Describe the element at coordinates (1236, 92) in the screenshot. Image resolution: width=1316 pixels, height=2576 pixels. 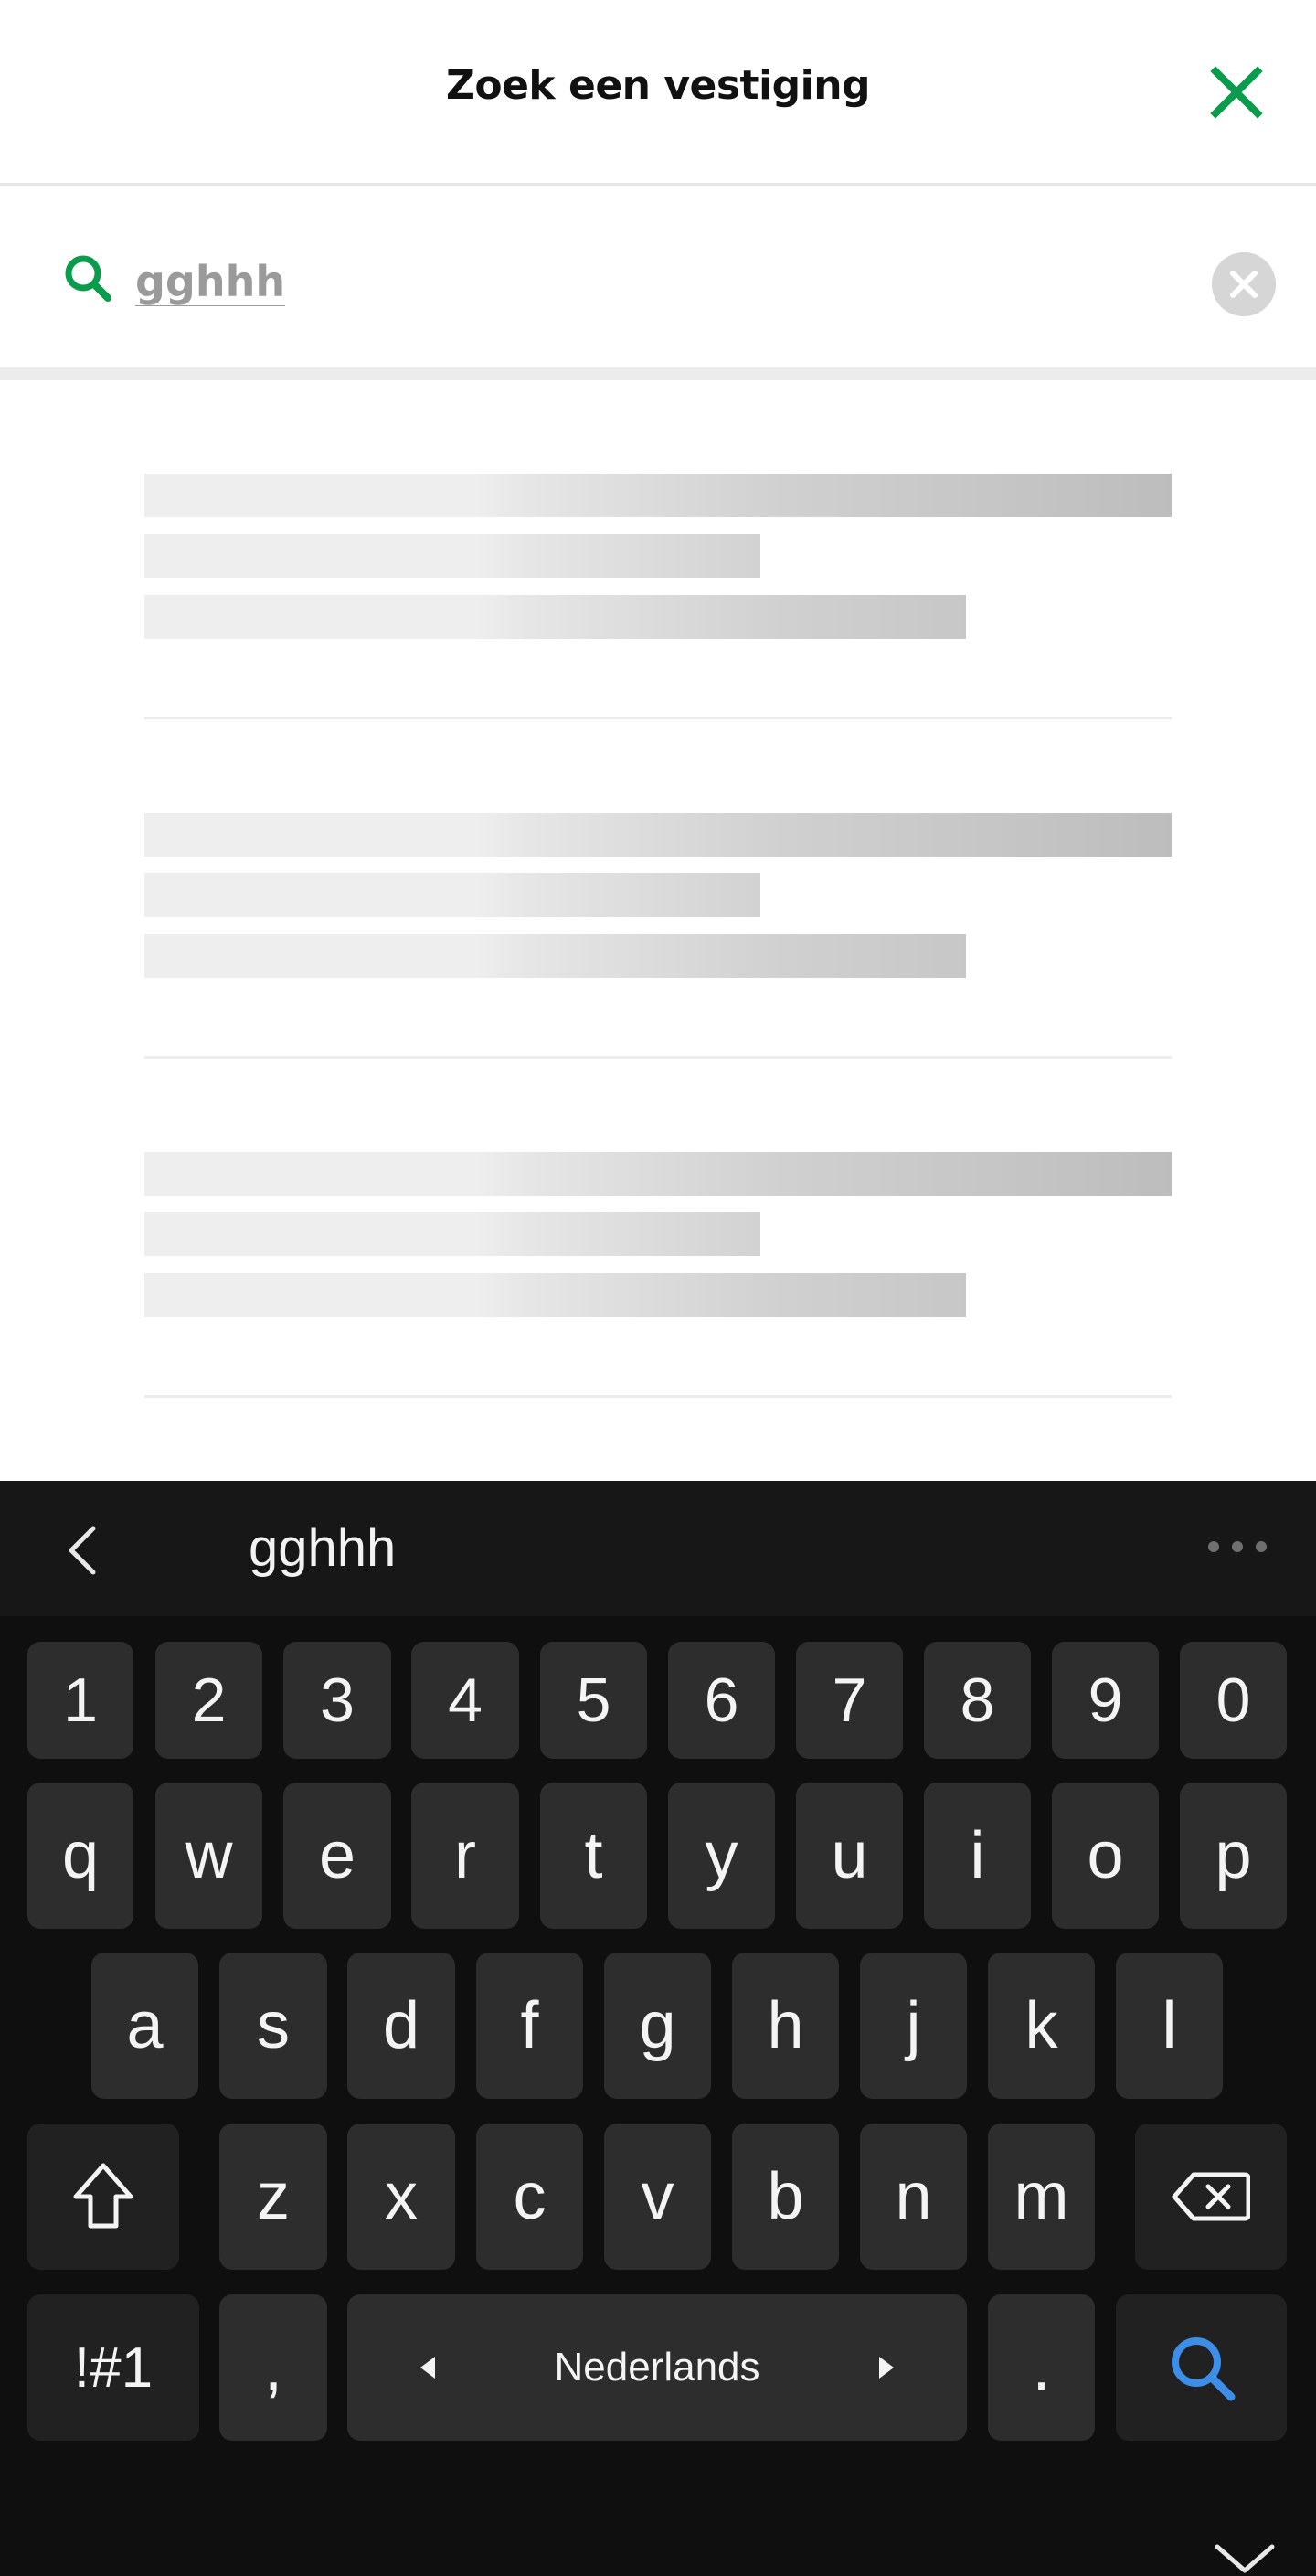
I see `close-icon` at that location.